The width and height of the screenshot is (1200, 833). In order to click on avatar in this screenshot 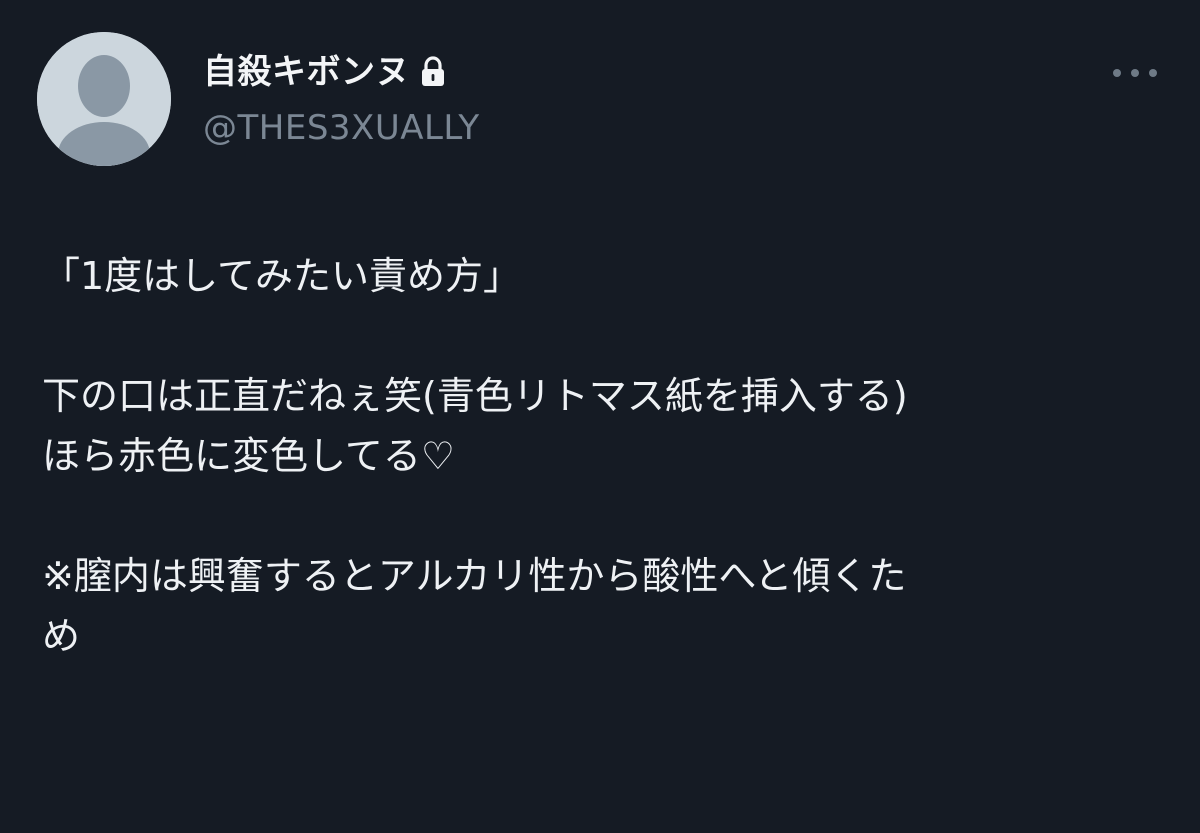, I will do `click(104, 99)`.